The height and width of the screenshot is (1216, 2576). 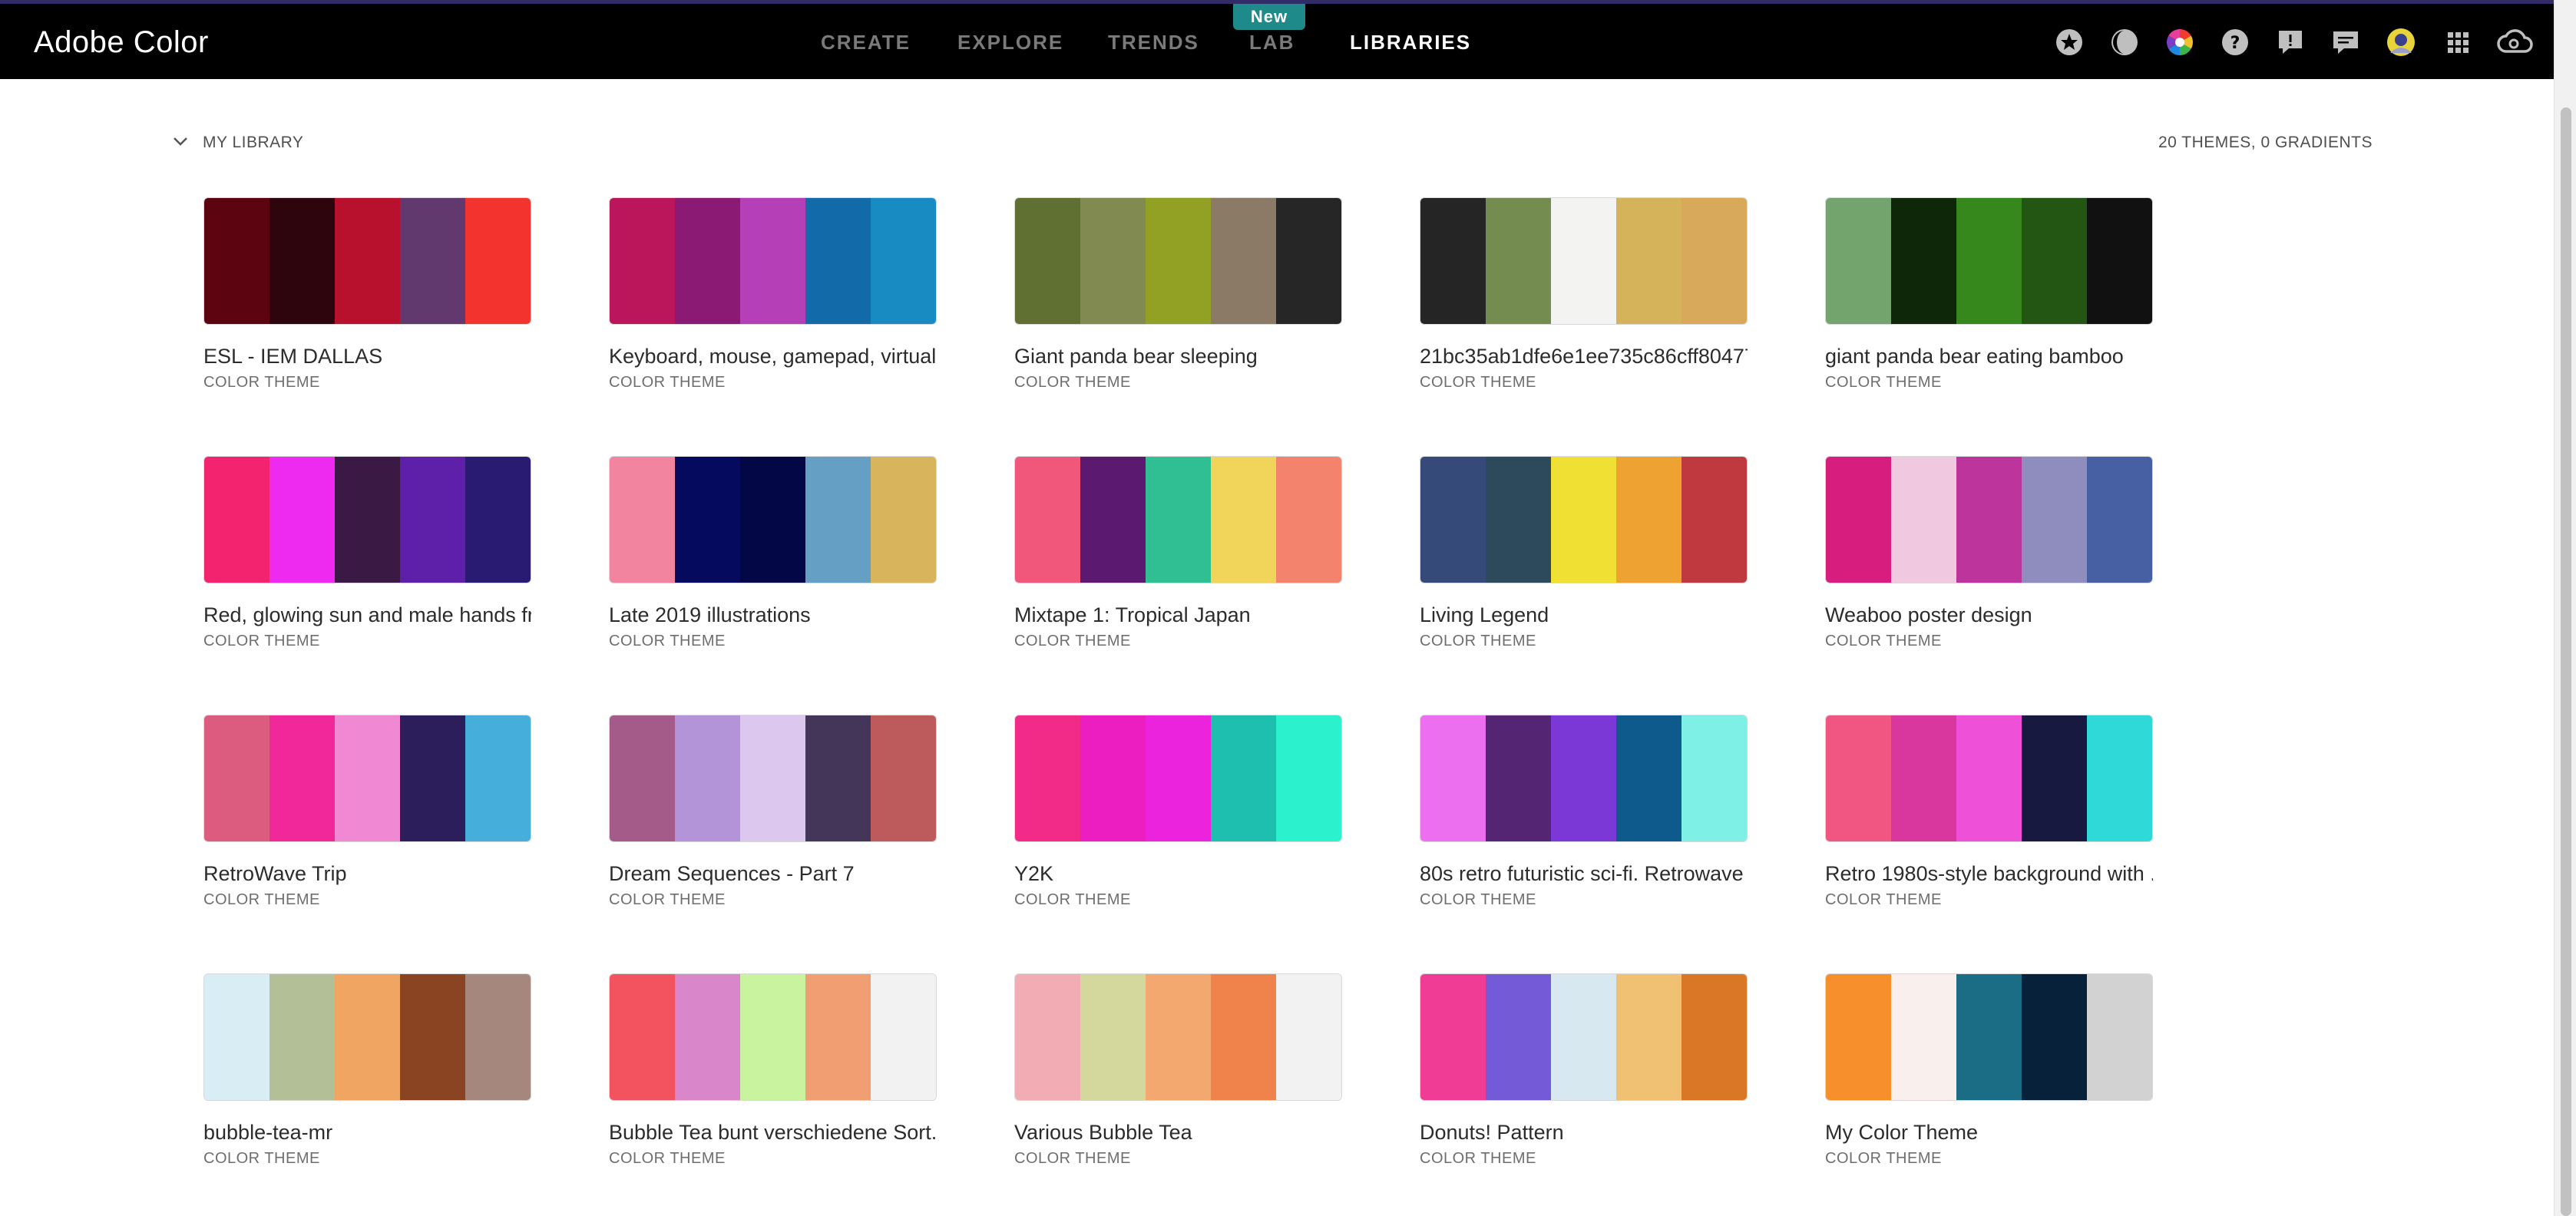 I want to click on nav-lab: LAB, so click(x=1272, y=43).